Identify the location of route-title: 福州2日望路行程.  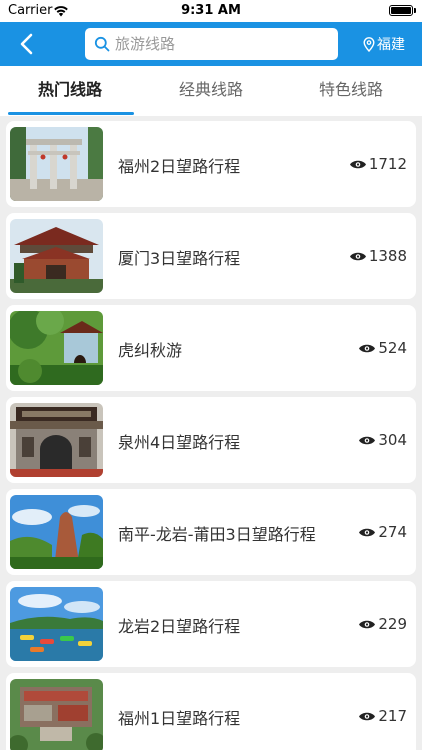
(179, 166).